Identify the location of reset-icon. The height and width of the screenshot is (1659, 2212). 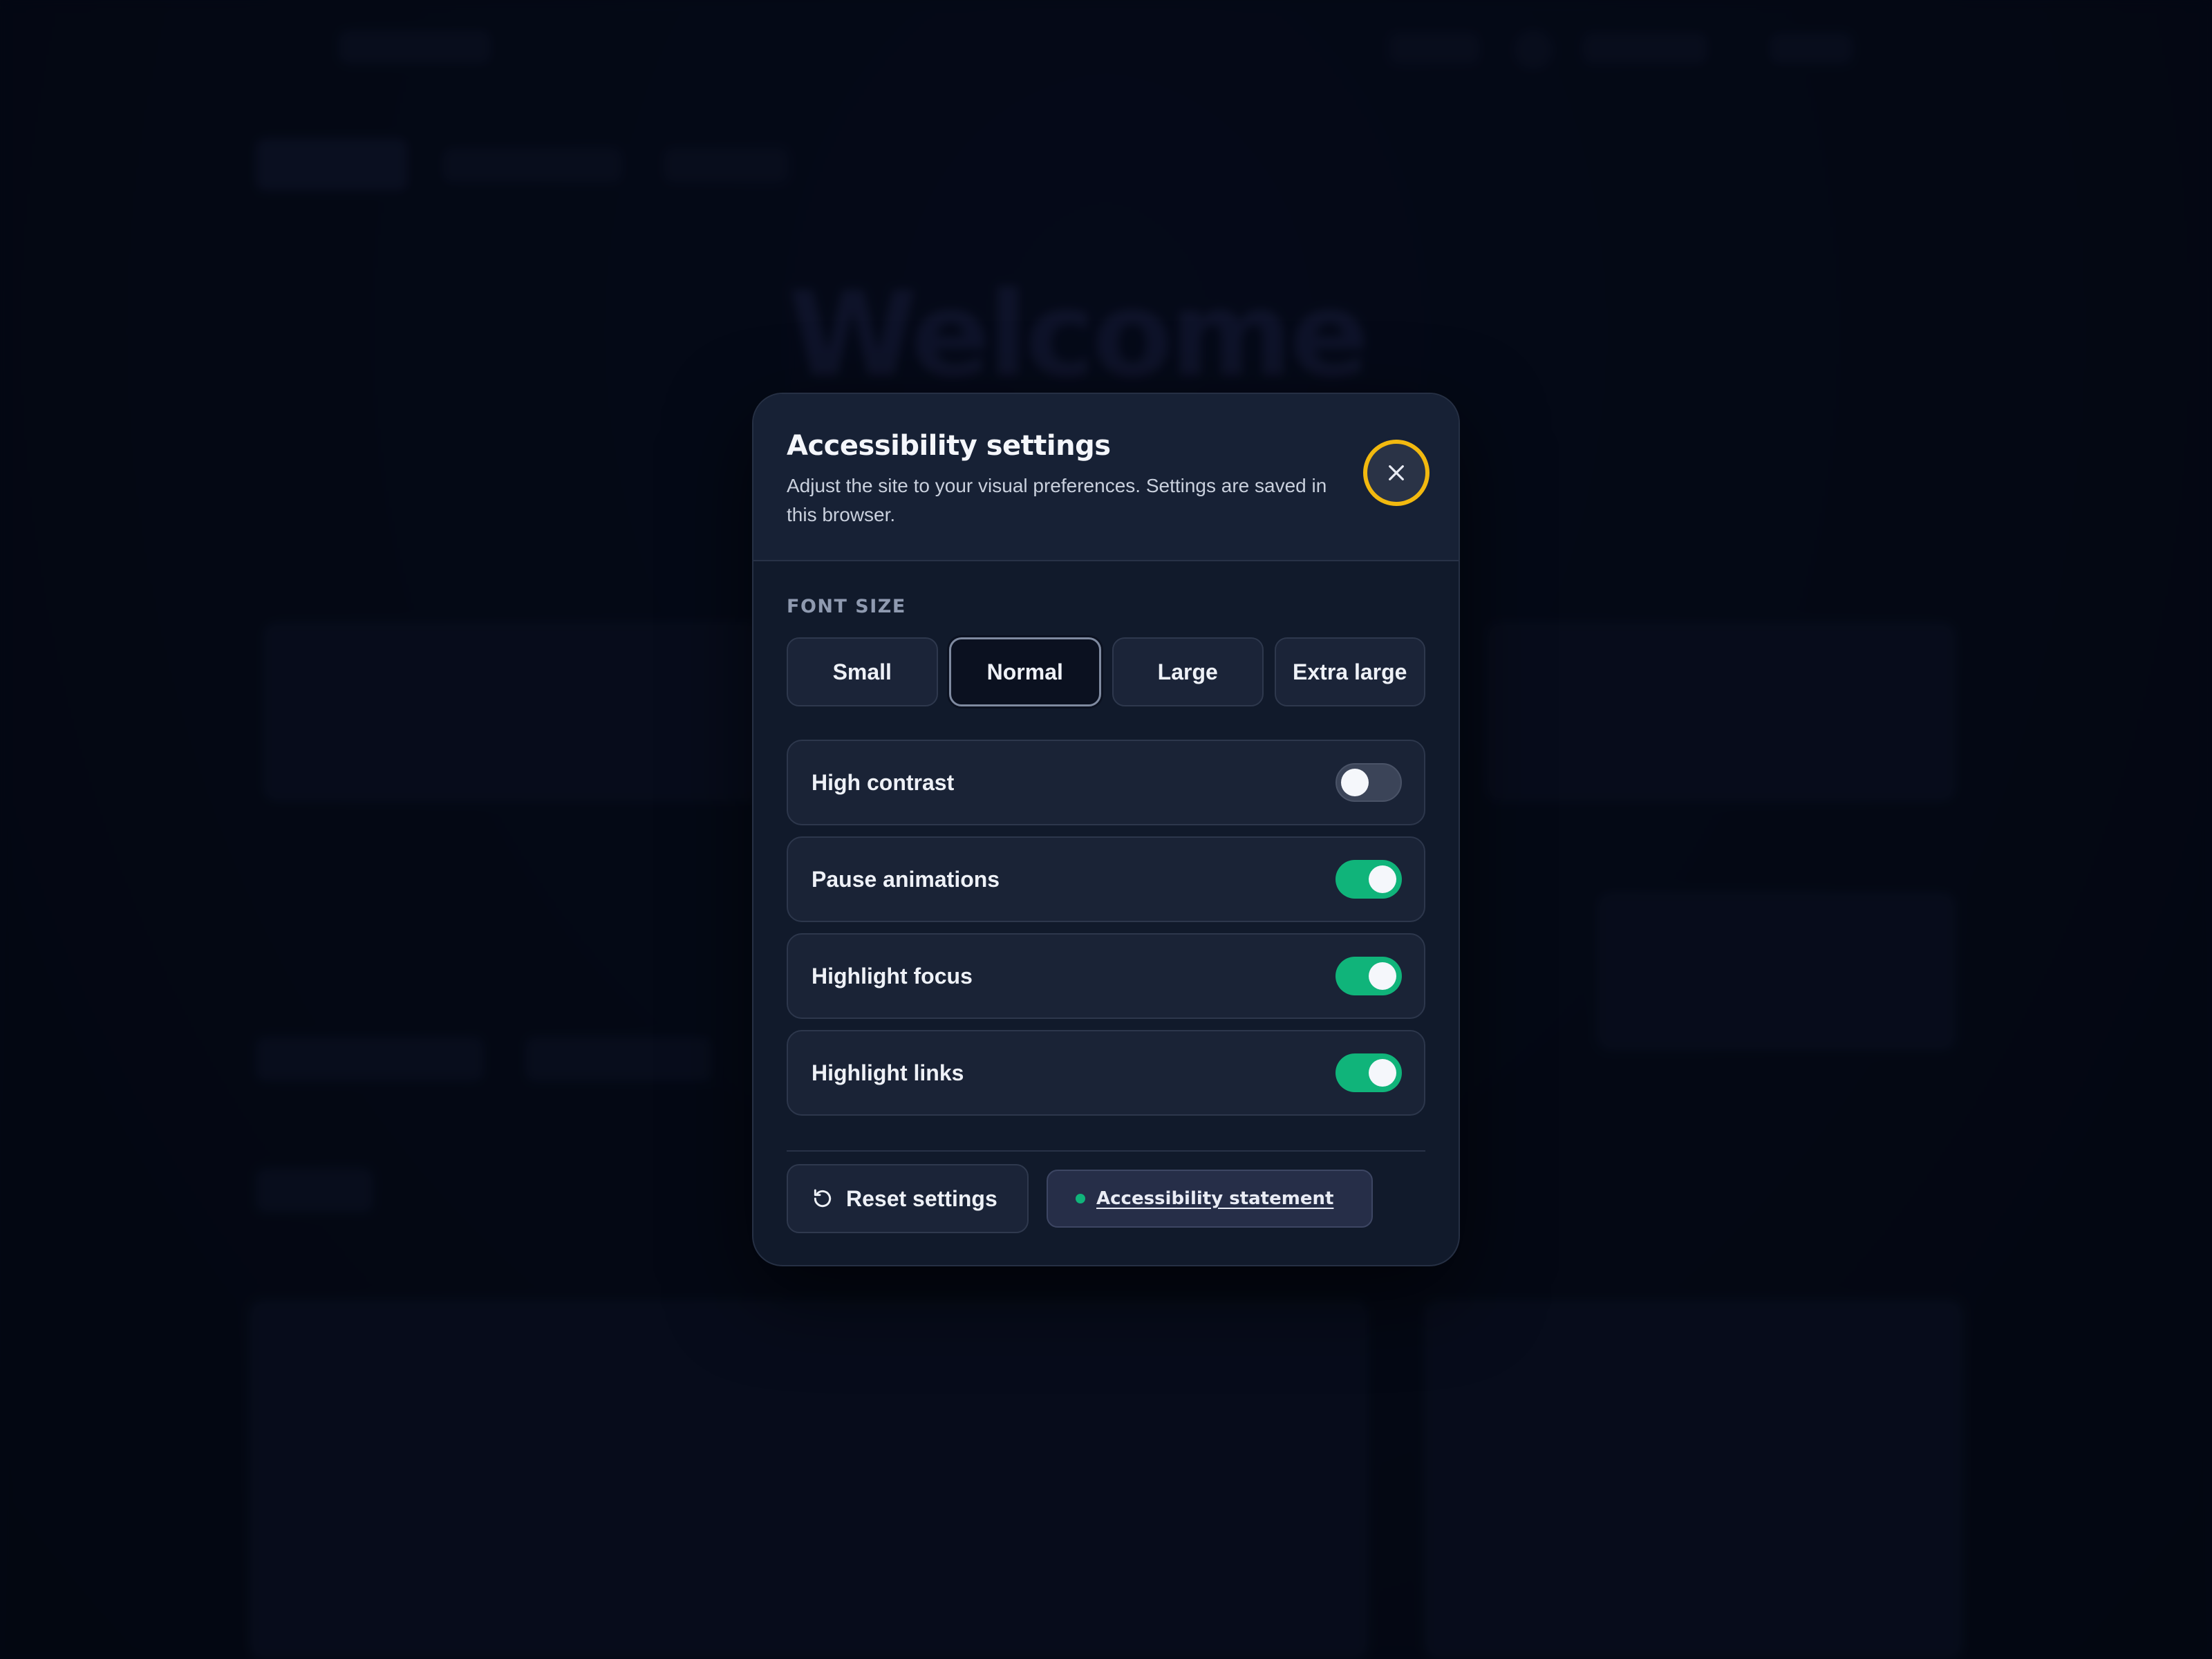
(823, 1199).